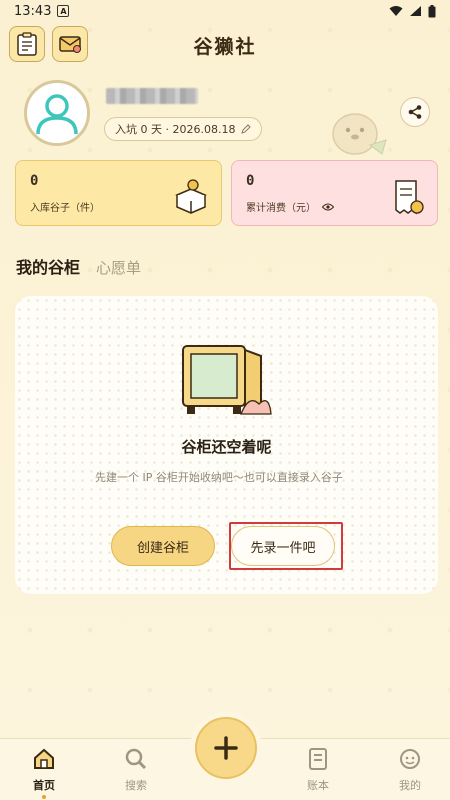 This screenshot has height=800, width=450. I want to click on nav-search-label: 搜索, so click(136, 785).